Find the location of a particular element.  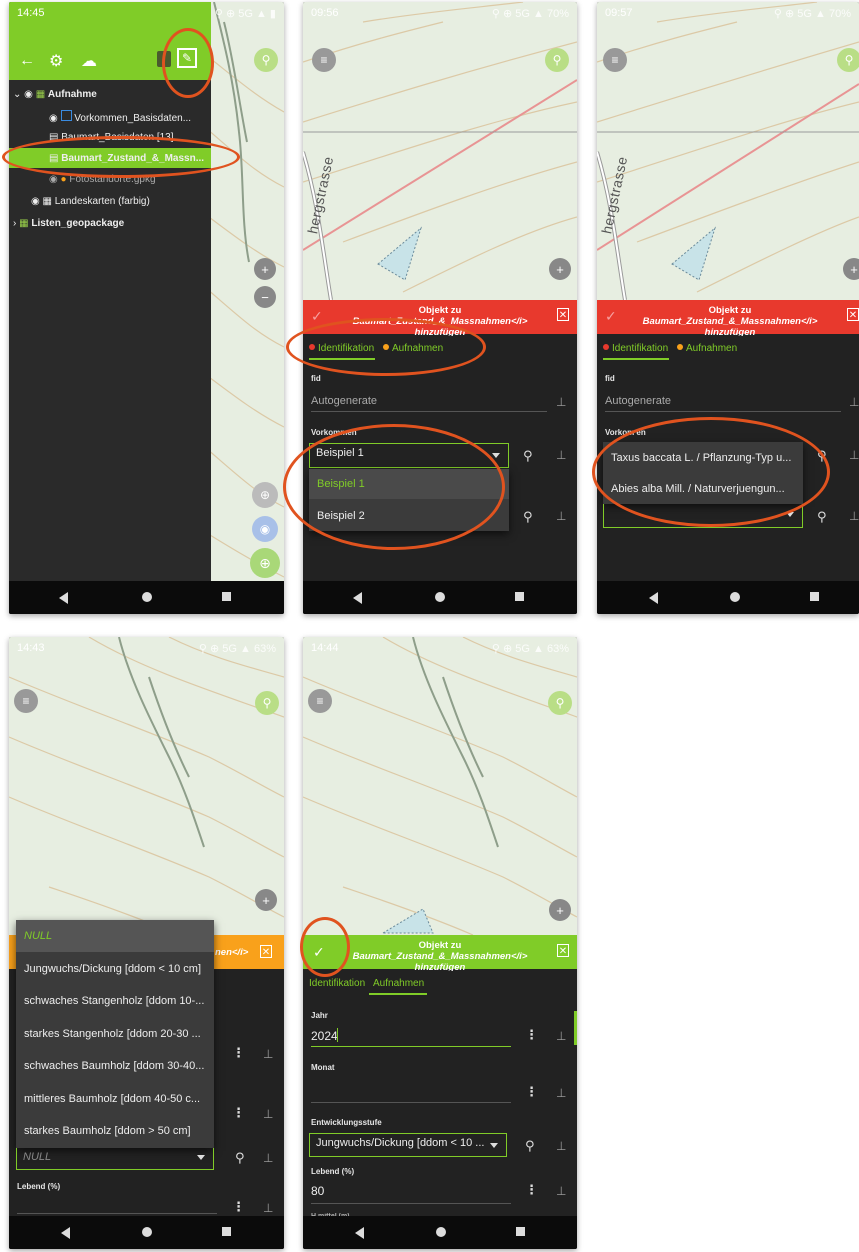

layer-aufnahme: ⌄ ◉ ▦ Aufnahme is located at coordinates (55, 94).